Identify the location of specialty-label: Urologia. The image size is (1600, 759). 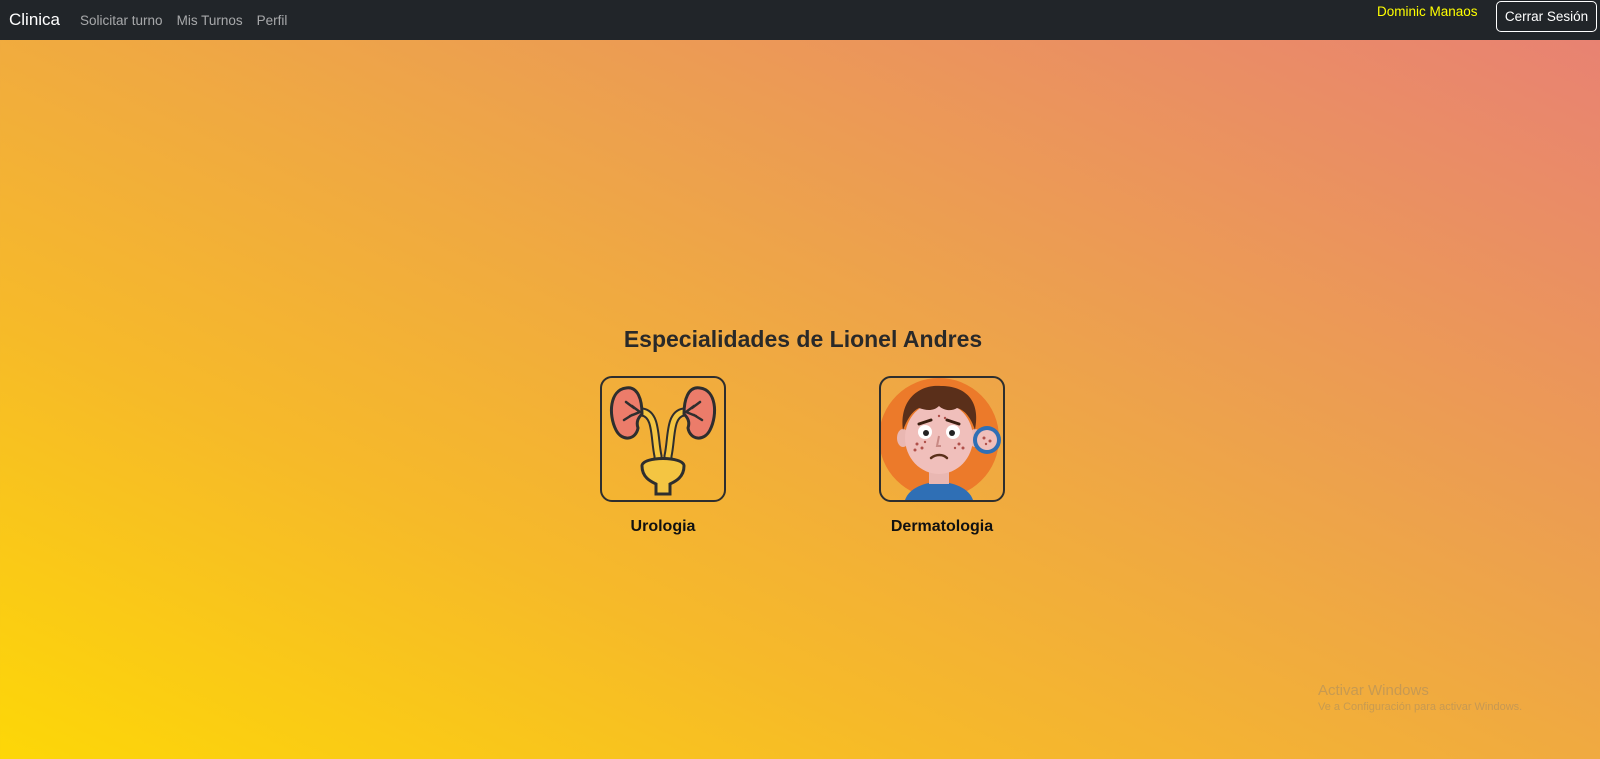
(663, 526).